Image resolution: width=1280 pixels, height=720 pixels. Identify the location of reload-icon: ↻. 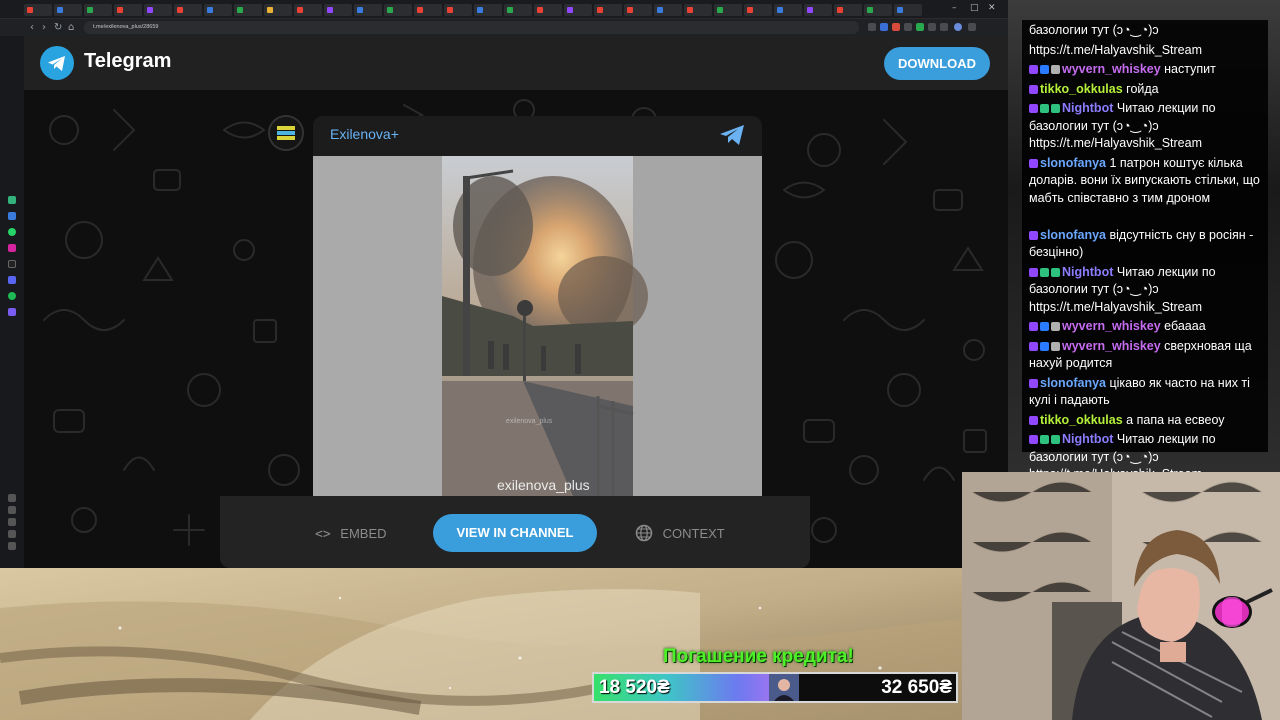
(58, 27).